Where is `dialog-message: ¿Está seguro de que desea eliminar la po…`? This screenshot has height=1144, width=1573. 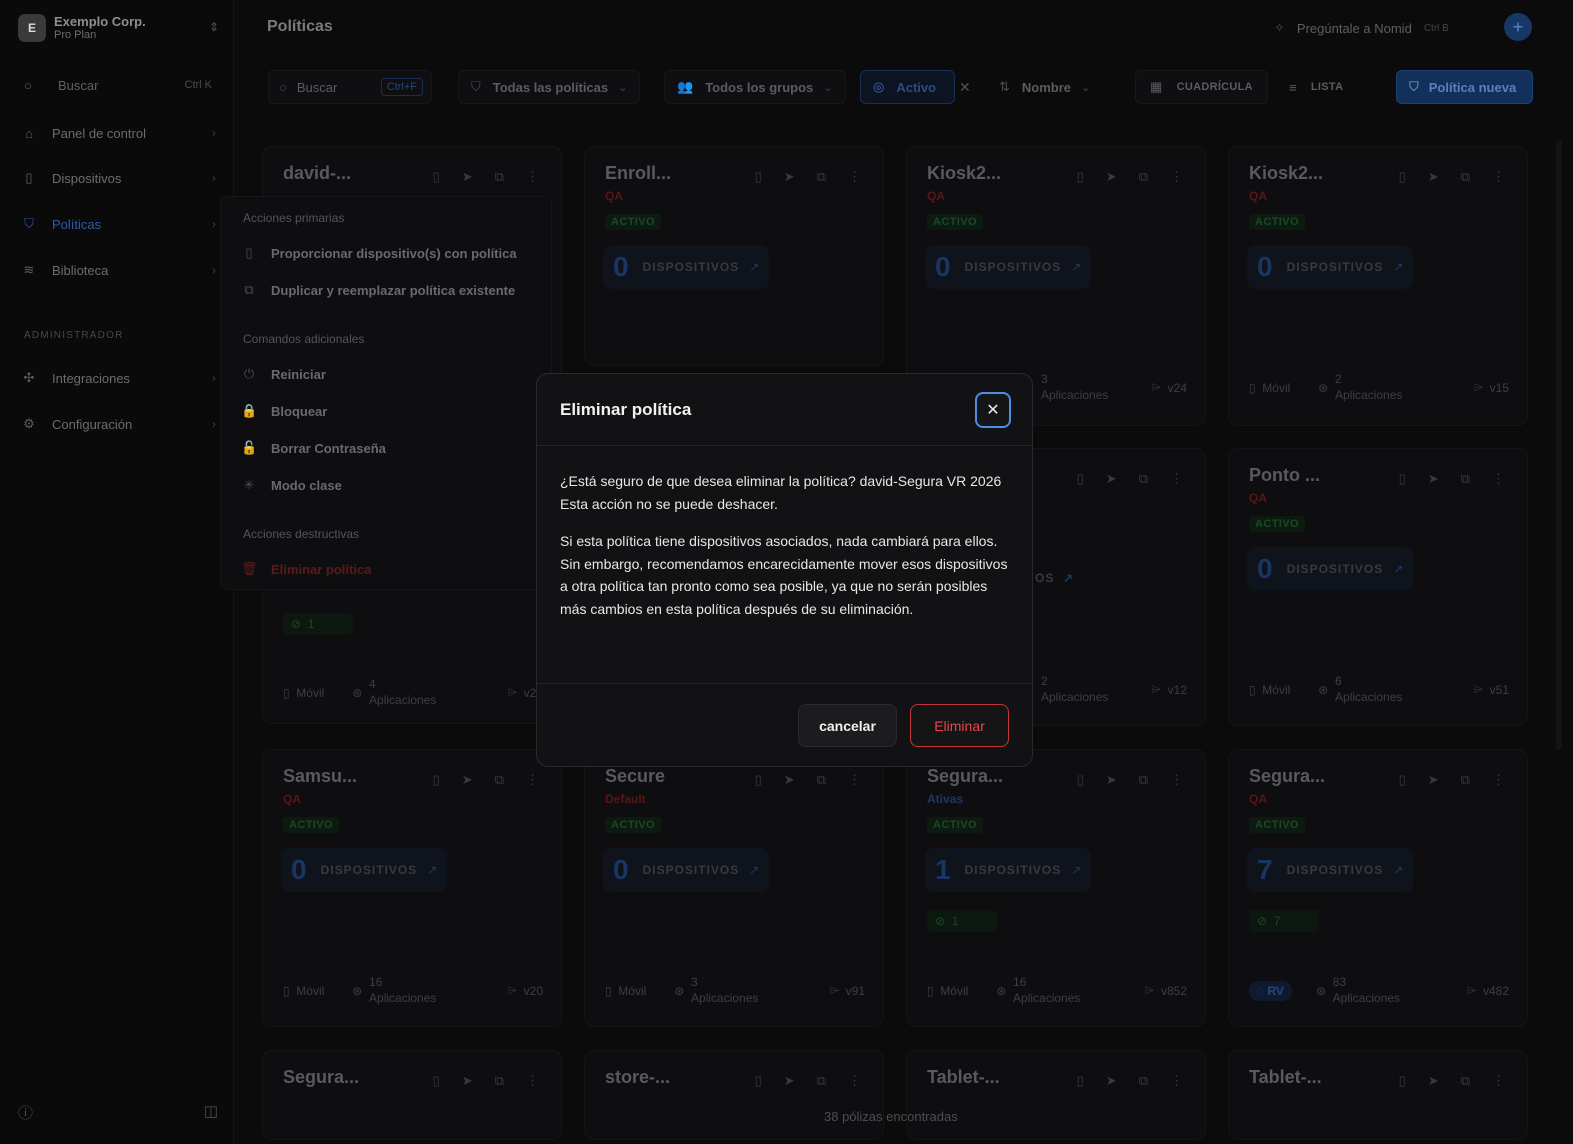 dialog-message: ¿Está seguro de que desea eliminar la po… is located at coordinates (781, 492).